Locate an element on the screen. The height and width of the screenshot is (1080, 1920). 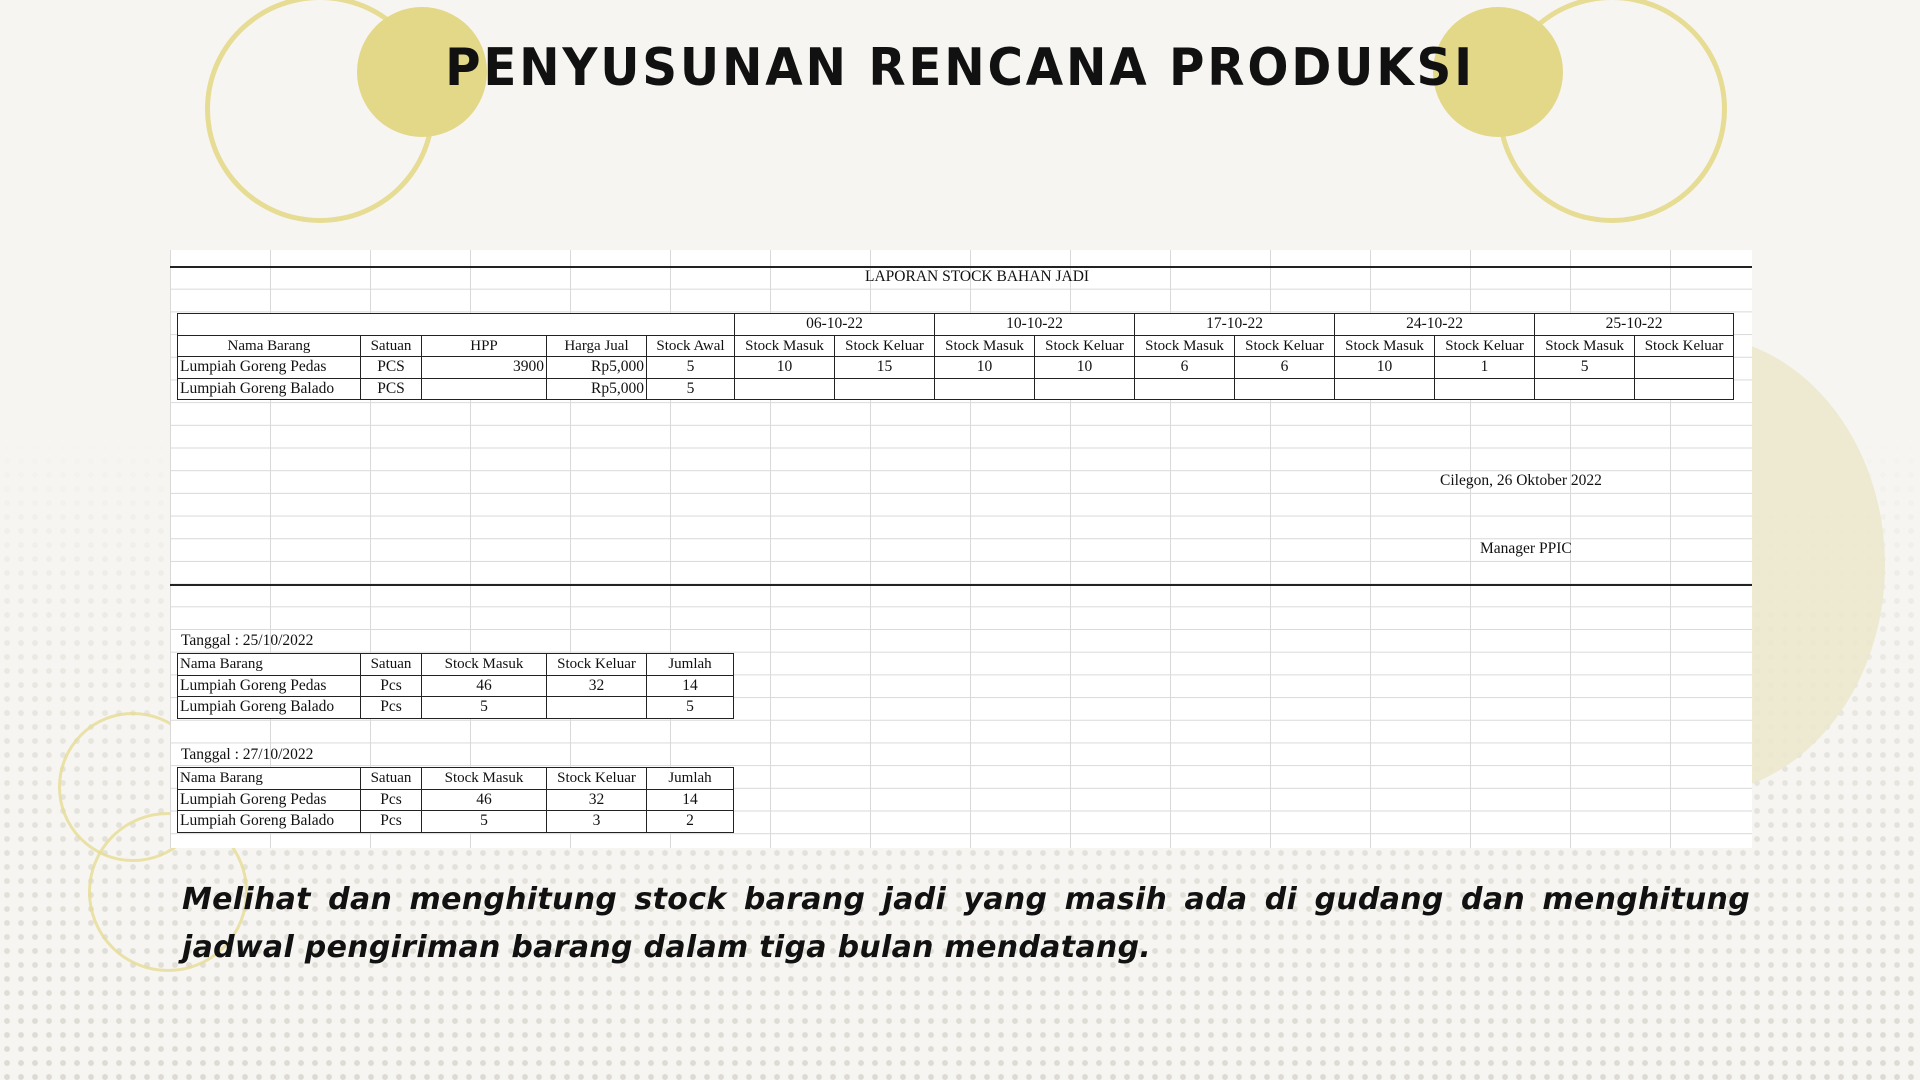
date-header-spacer is located at coordinates (456, 324).